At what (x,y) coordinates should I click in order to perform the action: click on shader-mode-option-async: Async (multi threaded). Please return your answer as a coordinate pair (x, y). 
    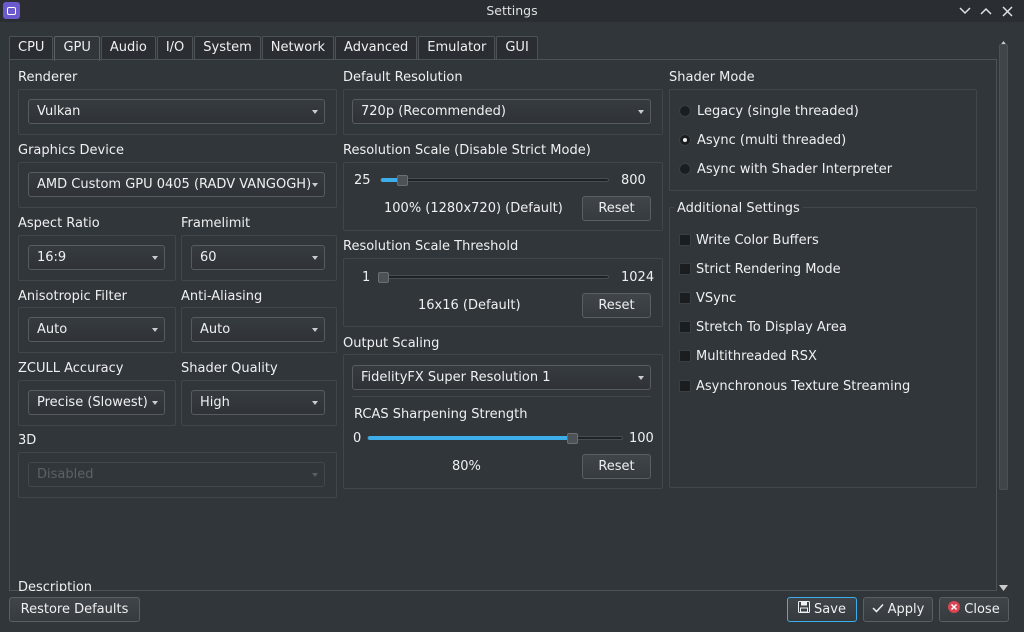
    Looking at the image, I should click on (808, 142).